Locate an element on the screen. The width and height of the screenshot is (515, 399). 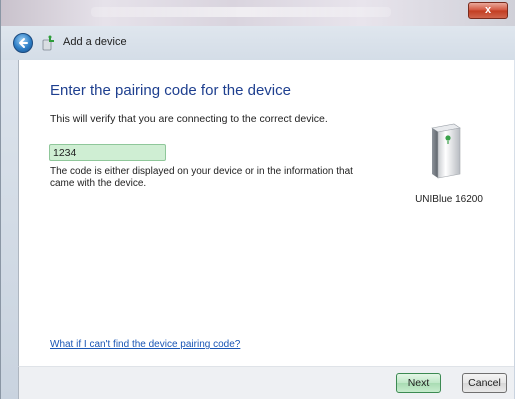
title-bar-glass is located at coordinates (241, 12).